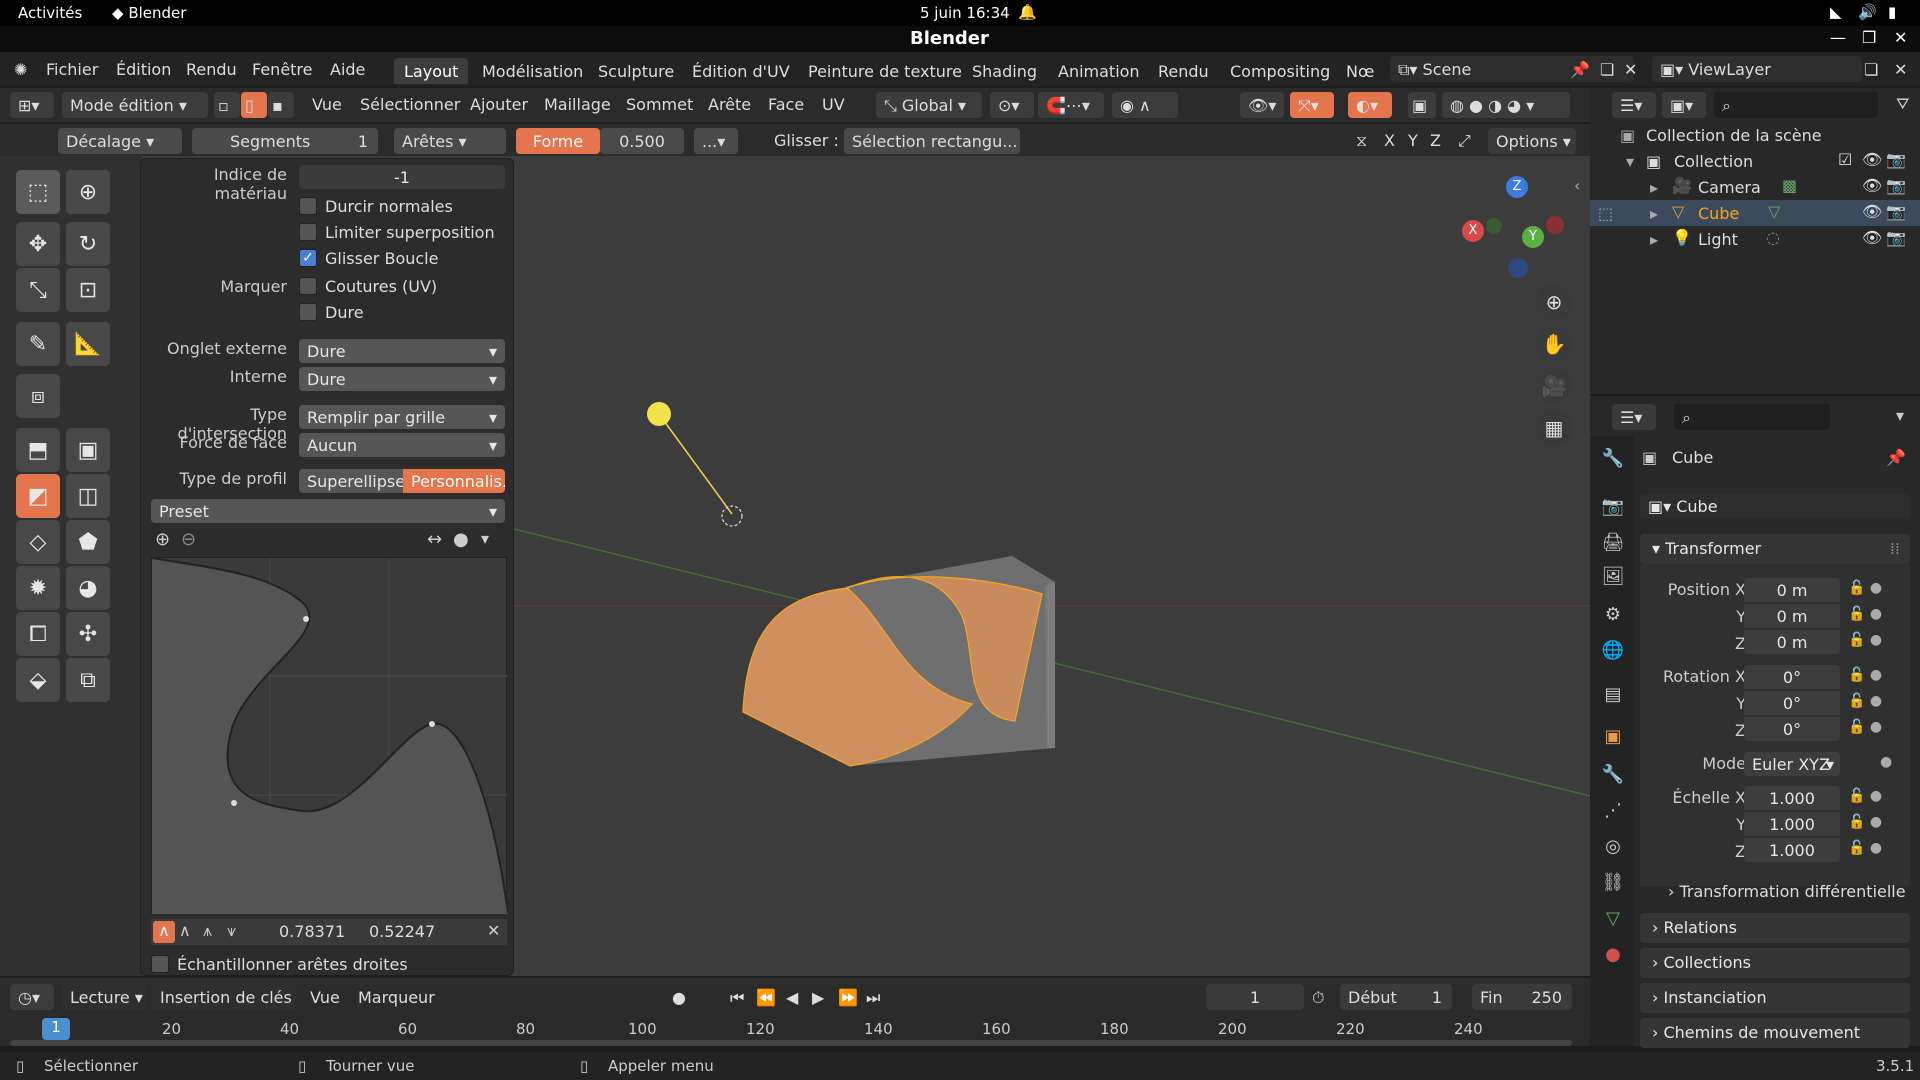  What do you see at coordinates (396, 997) in the screenshot?
I see `timeline-marker-menu: Marqueur` at bounding box center [396, 997].